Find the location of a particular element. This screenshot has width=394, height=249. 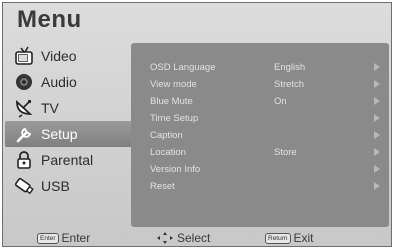

sidebar-item-video: Video is located at coordinates (68, 56).